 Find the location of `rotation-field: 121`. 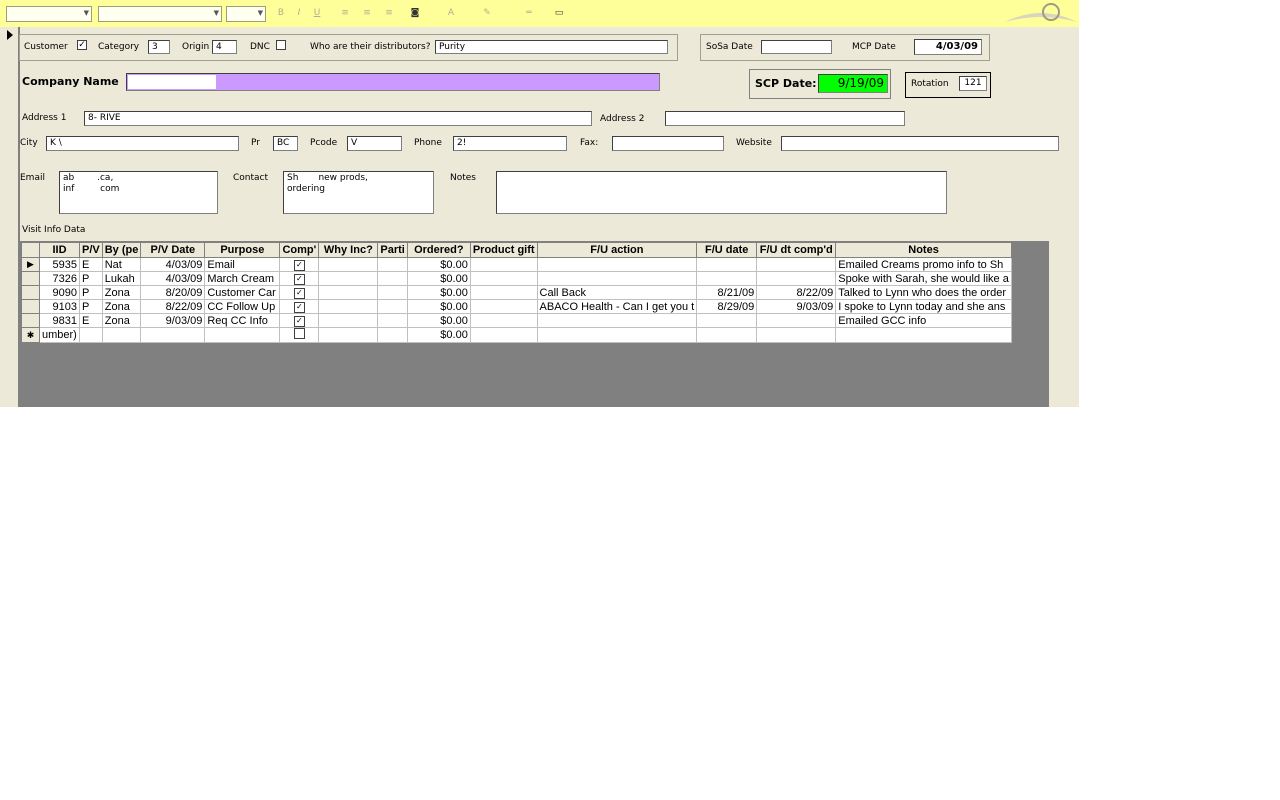

rotation-field: 121 is located at coordinates (973, 83).